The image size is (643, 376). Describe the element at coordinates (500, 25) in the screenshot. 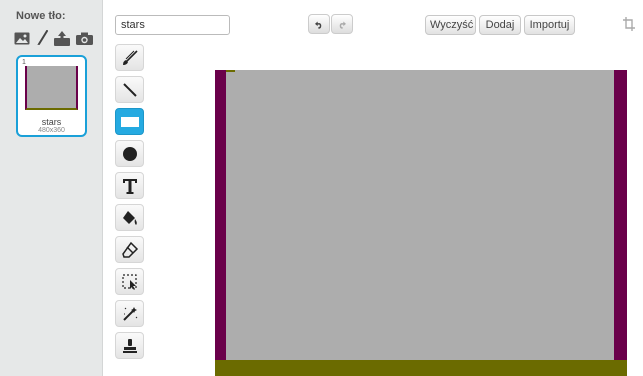

I see `add-button: Dodaj` at that location.